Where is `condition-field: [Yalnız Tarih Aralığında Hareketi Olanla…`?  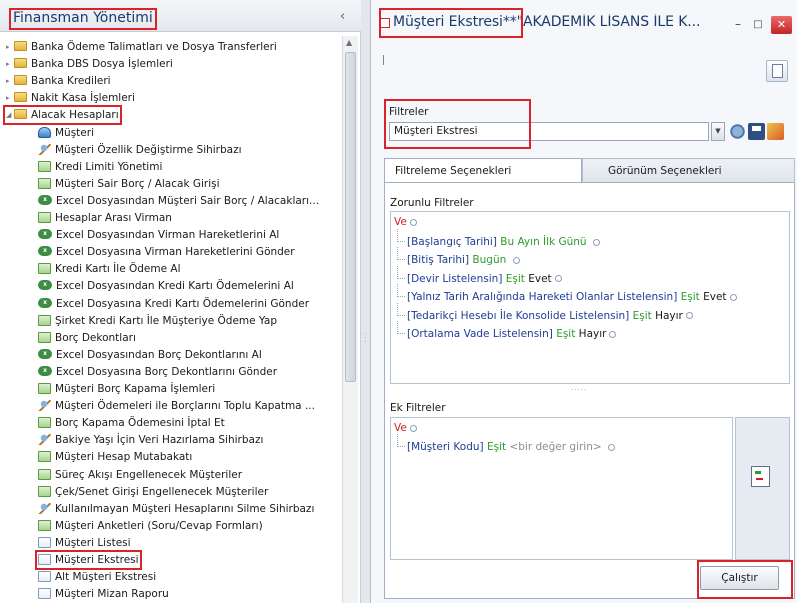
condition-field: [Yalnız Tarih Aralığında Hareketi Olanla… is located at coordinates (542, 297).